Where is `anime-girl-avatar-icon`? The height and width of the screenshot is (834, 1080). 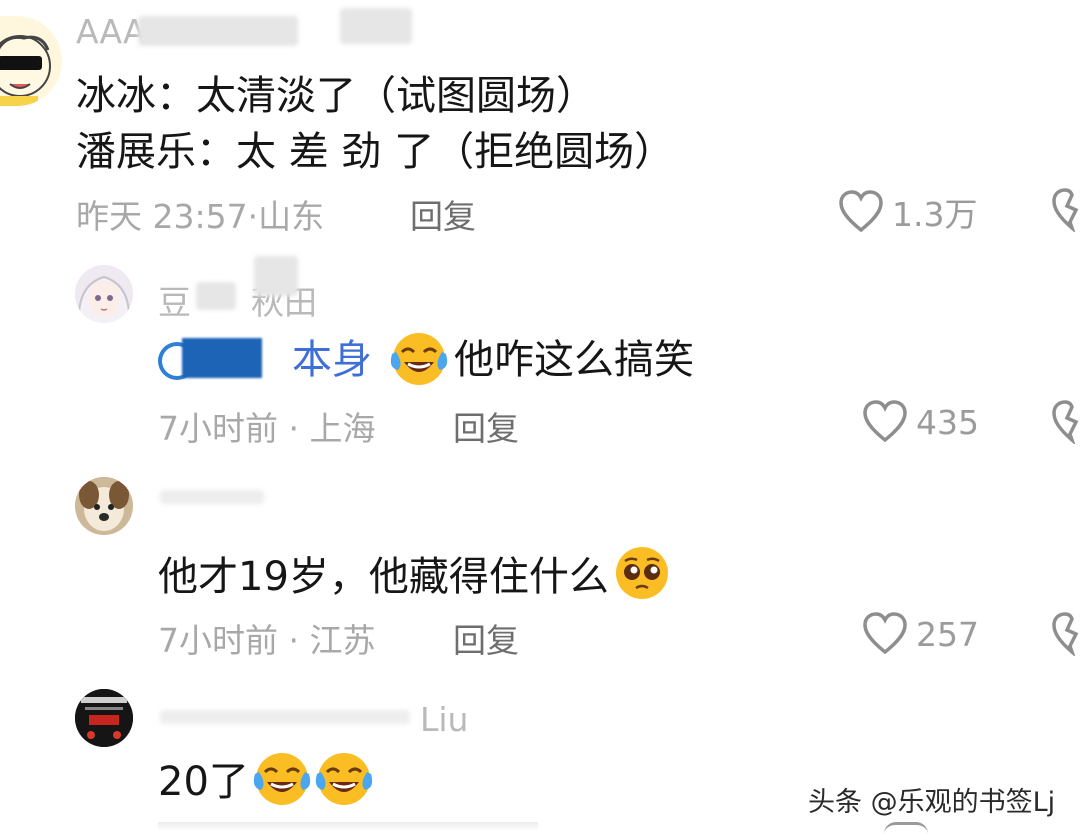 anime-girl-avatar-icon is located at coordinates (104, 294).